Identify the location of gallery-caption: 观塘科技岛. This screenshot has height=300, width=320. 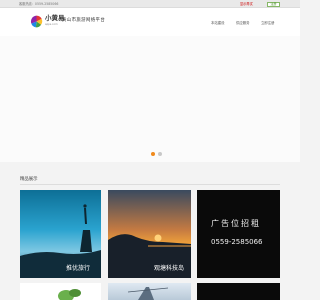
(169, 268).